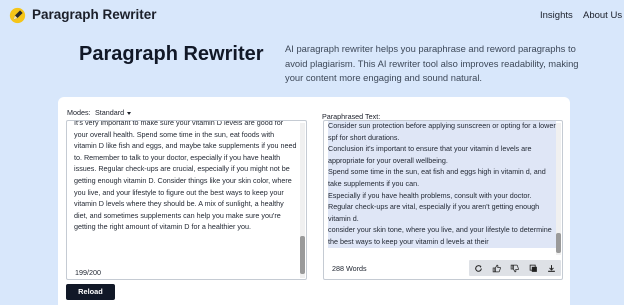 The image size is (624, 305). What do you see at coordinates (312, 16) in the screenshot?
I see `top-nav: Paragraph Rewriter Insights About Us` at bounding box center [312, 16].